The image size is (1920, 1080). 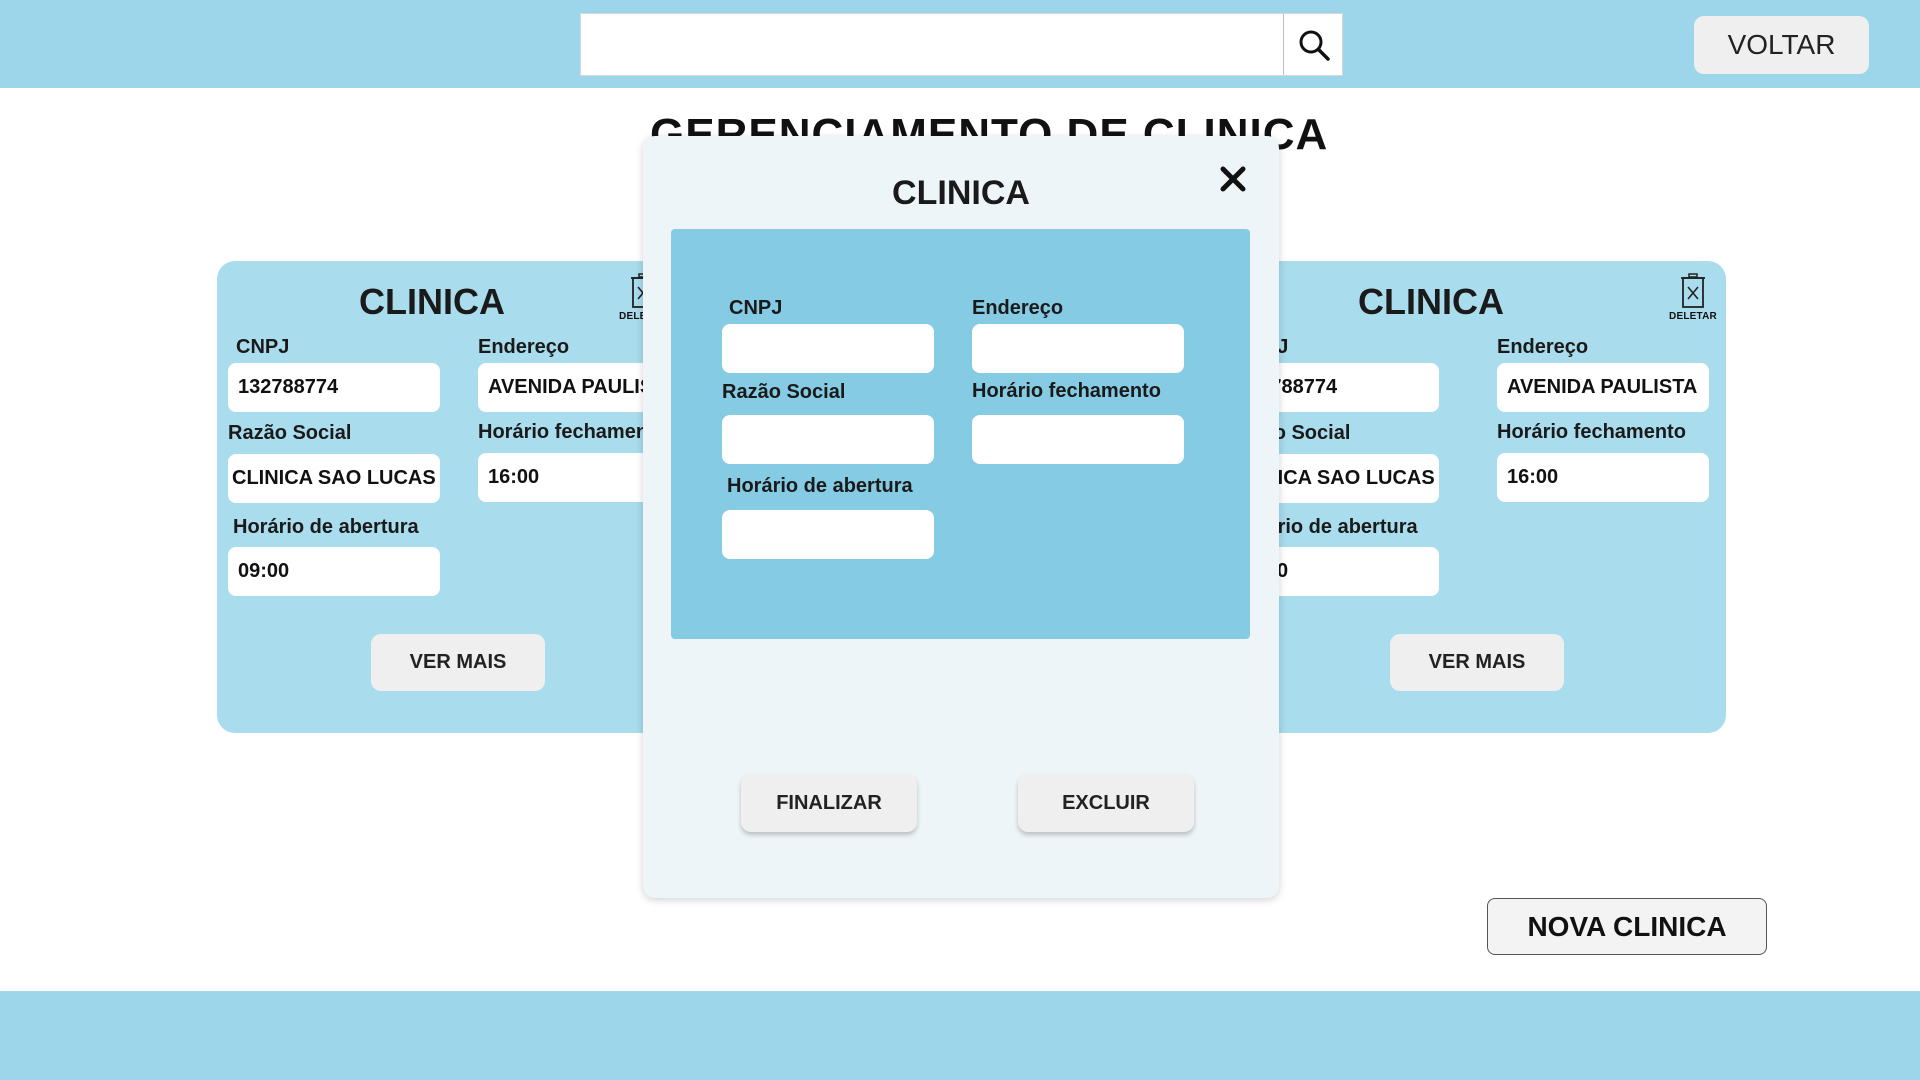 I want to click on close-icon, so click(x=1233, y=179).